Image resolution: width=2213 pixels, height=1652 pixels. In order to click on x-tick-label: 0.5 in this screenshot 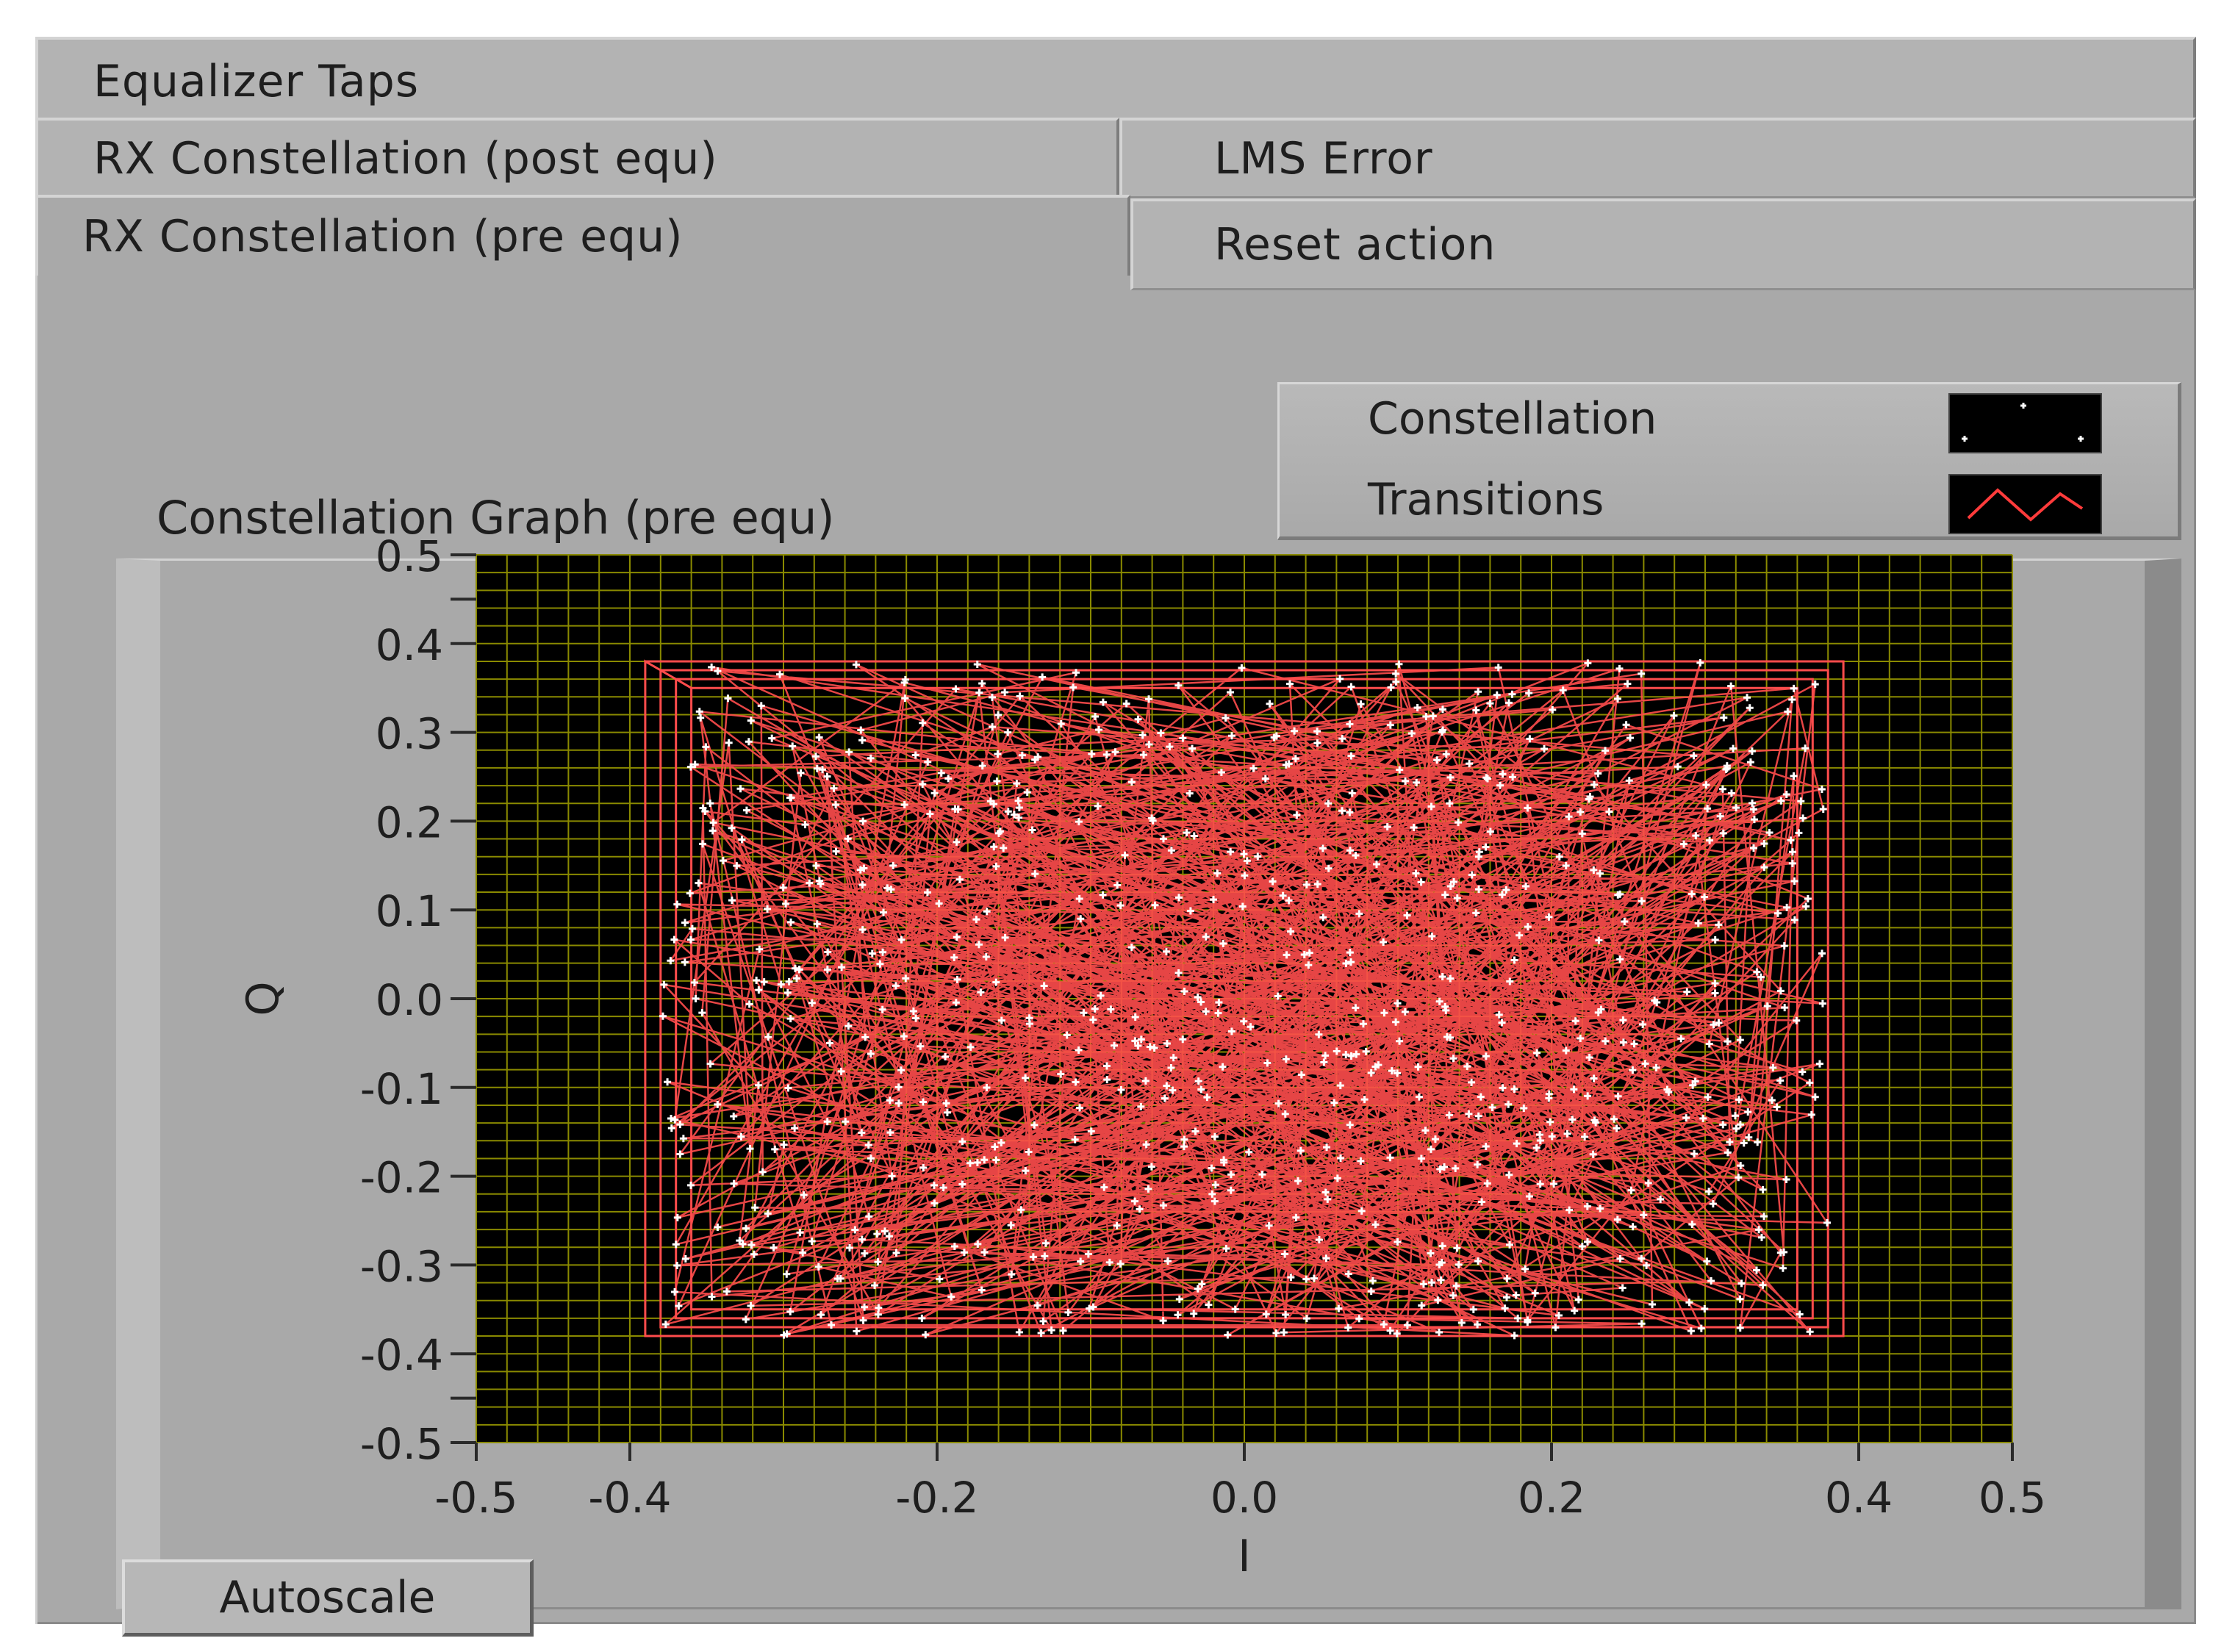, I will do `click(2012, 1498)`.